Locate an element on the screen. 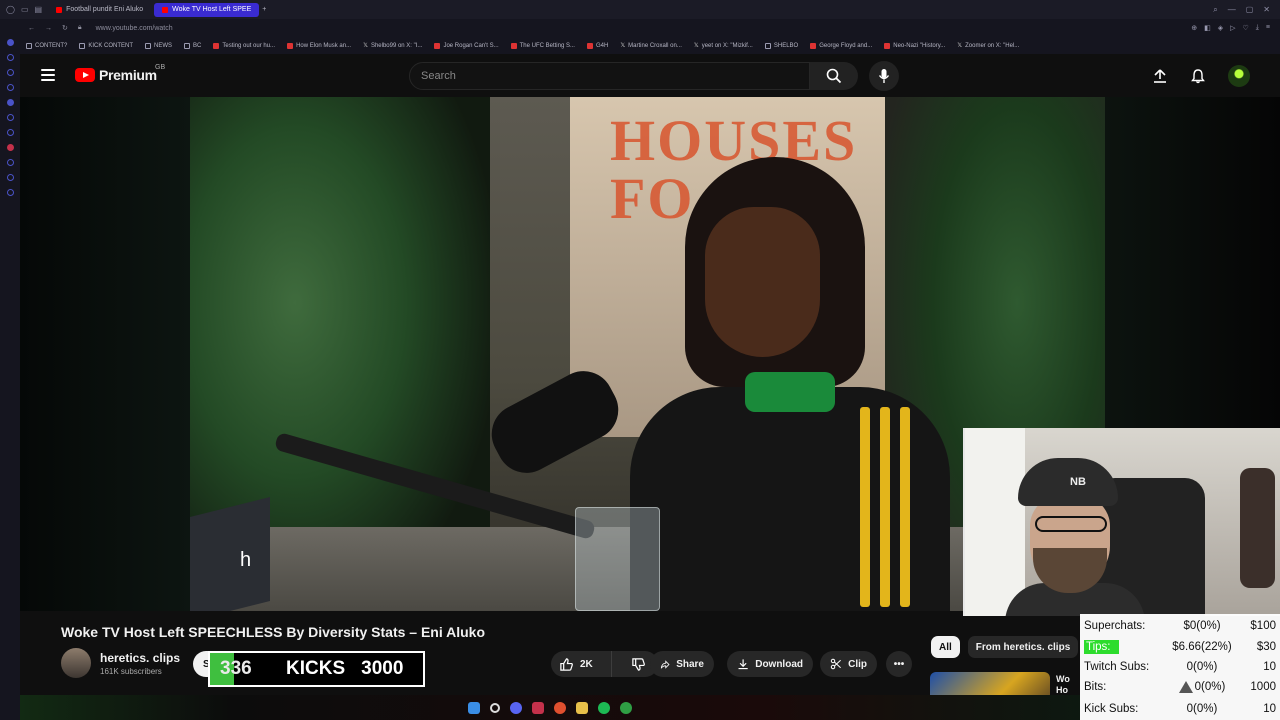 The image size is (1280, 720). channel-name: heretics. clips is located at coordinates (140, 658).